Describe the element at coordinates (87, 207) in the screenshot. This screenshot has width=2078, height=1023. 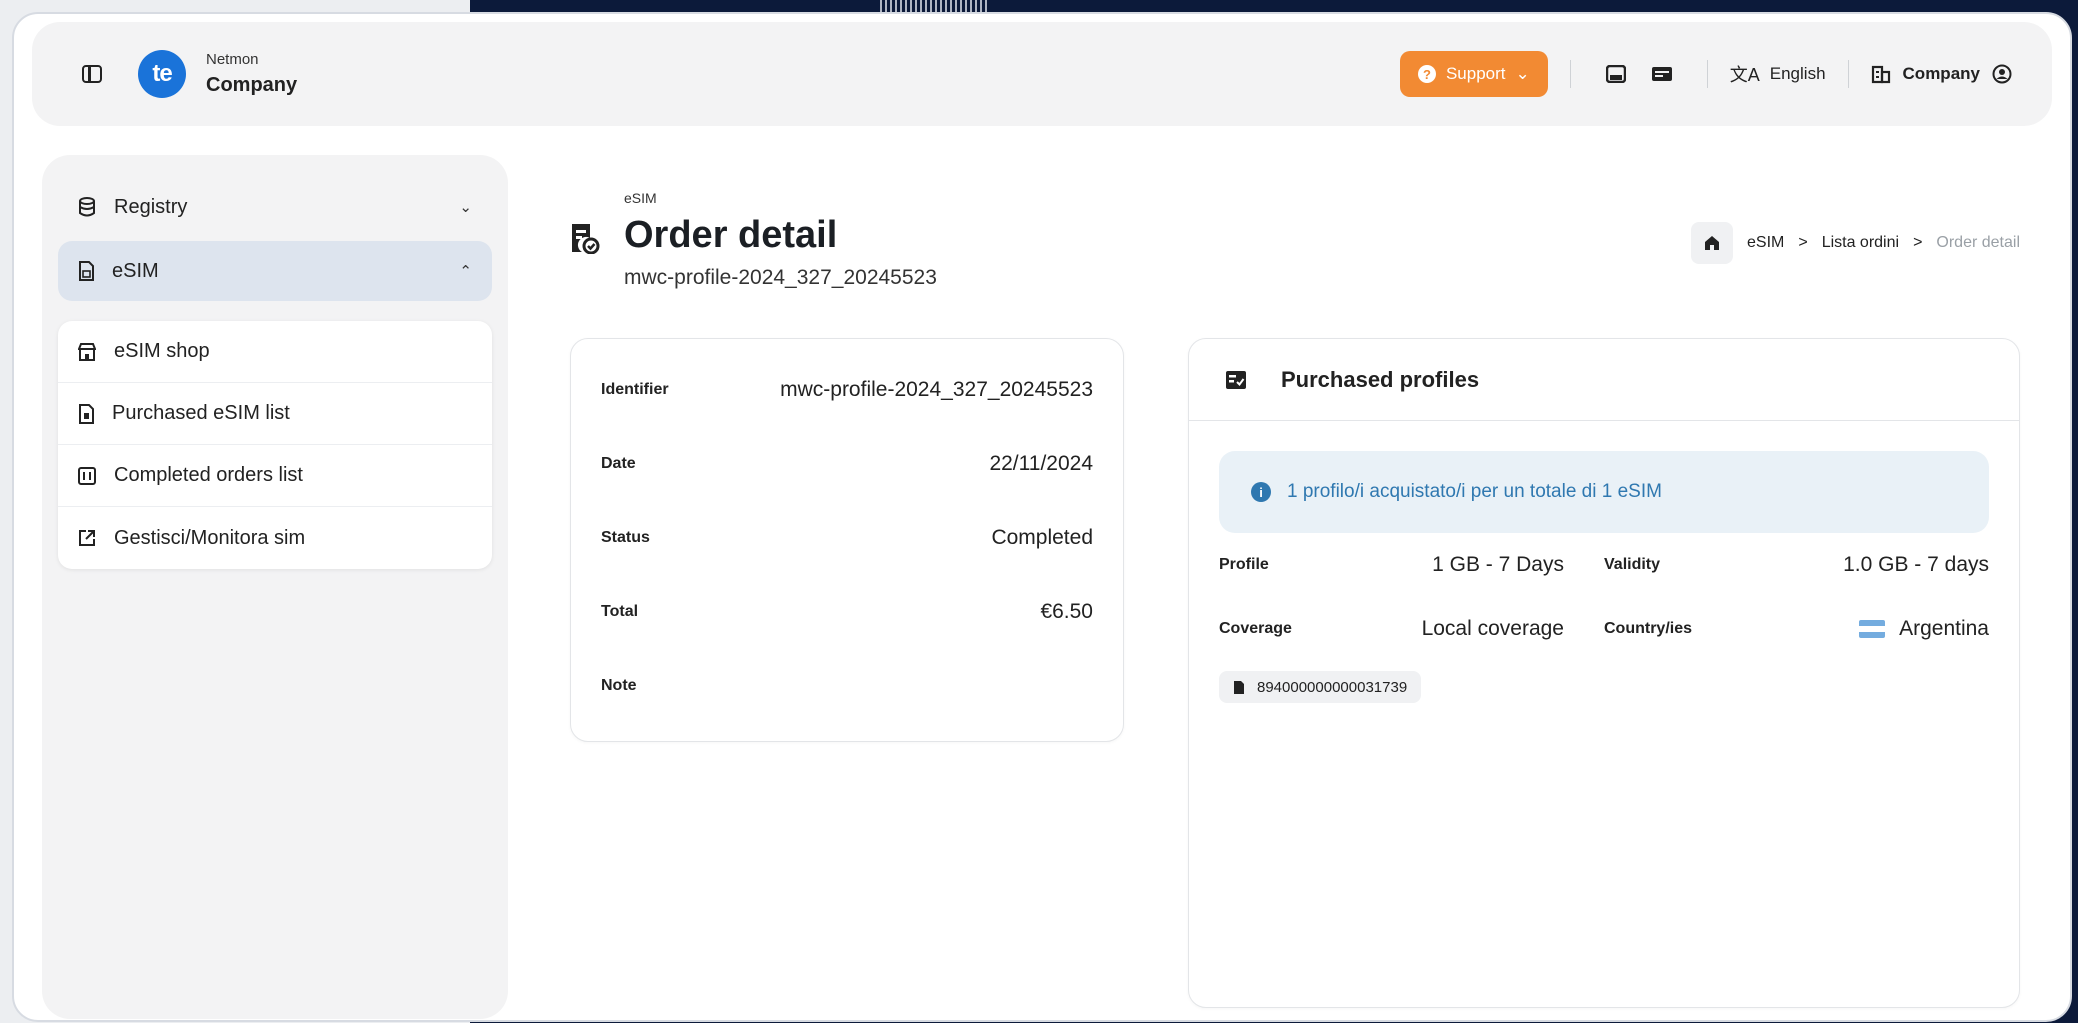
I see `database-icon` at that location.